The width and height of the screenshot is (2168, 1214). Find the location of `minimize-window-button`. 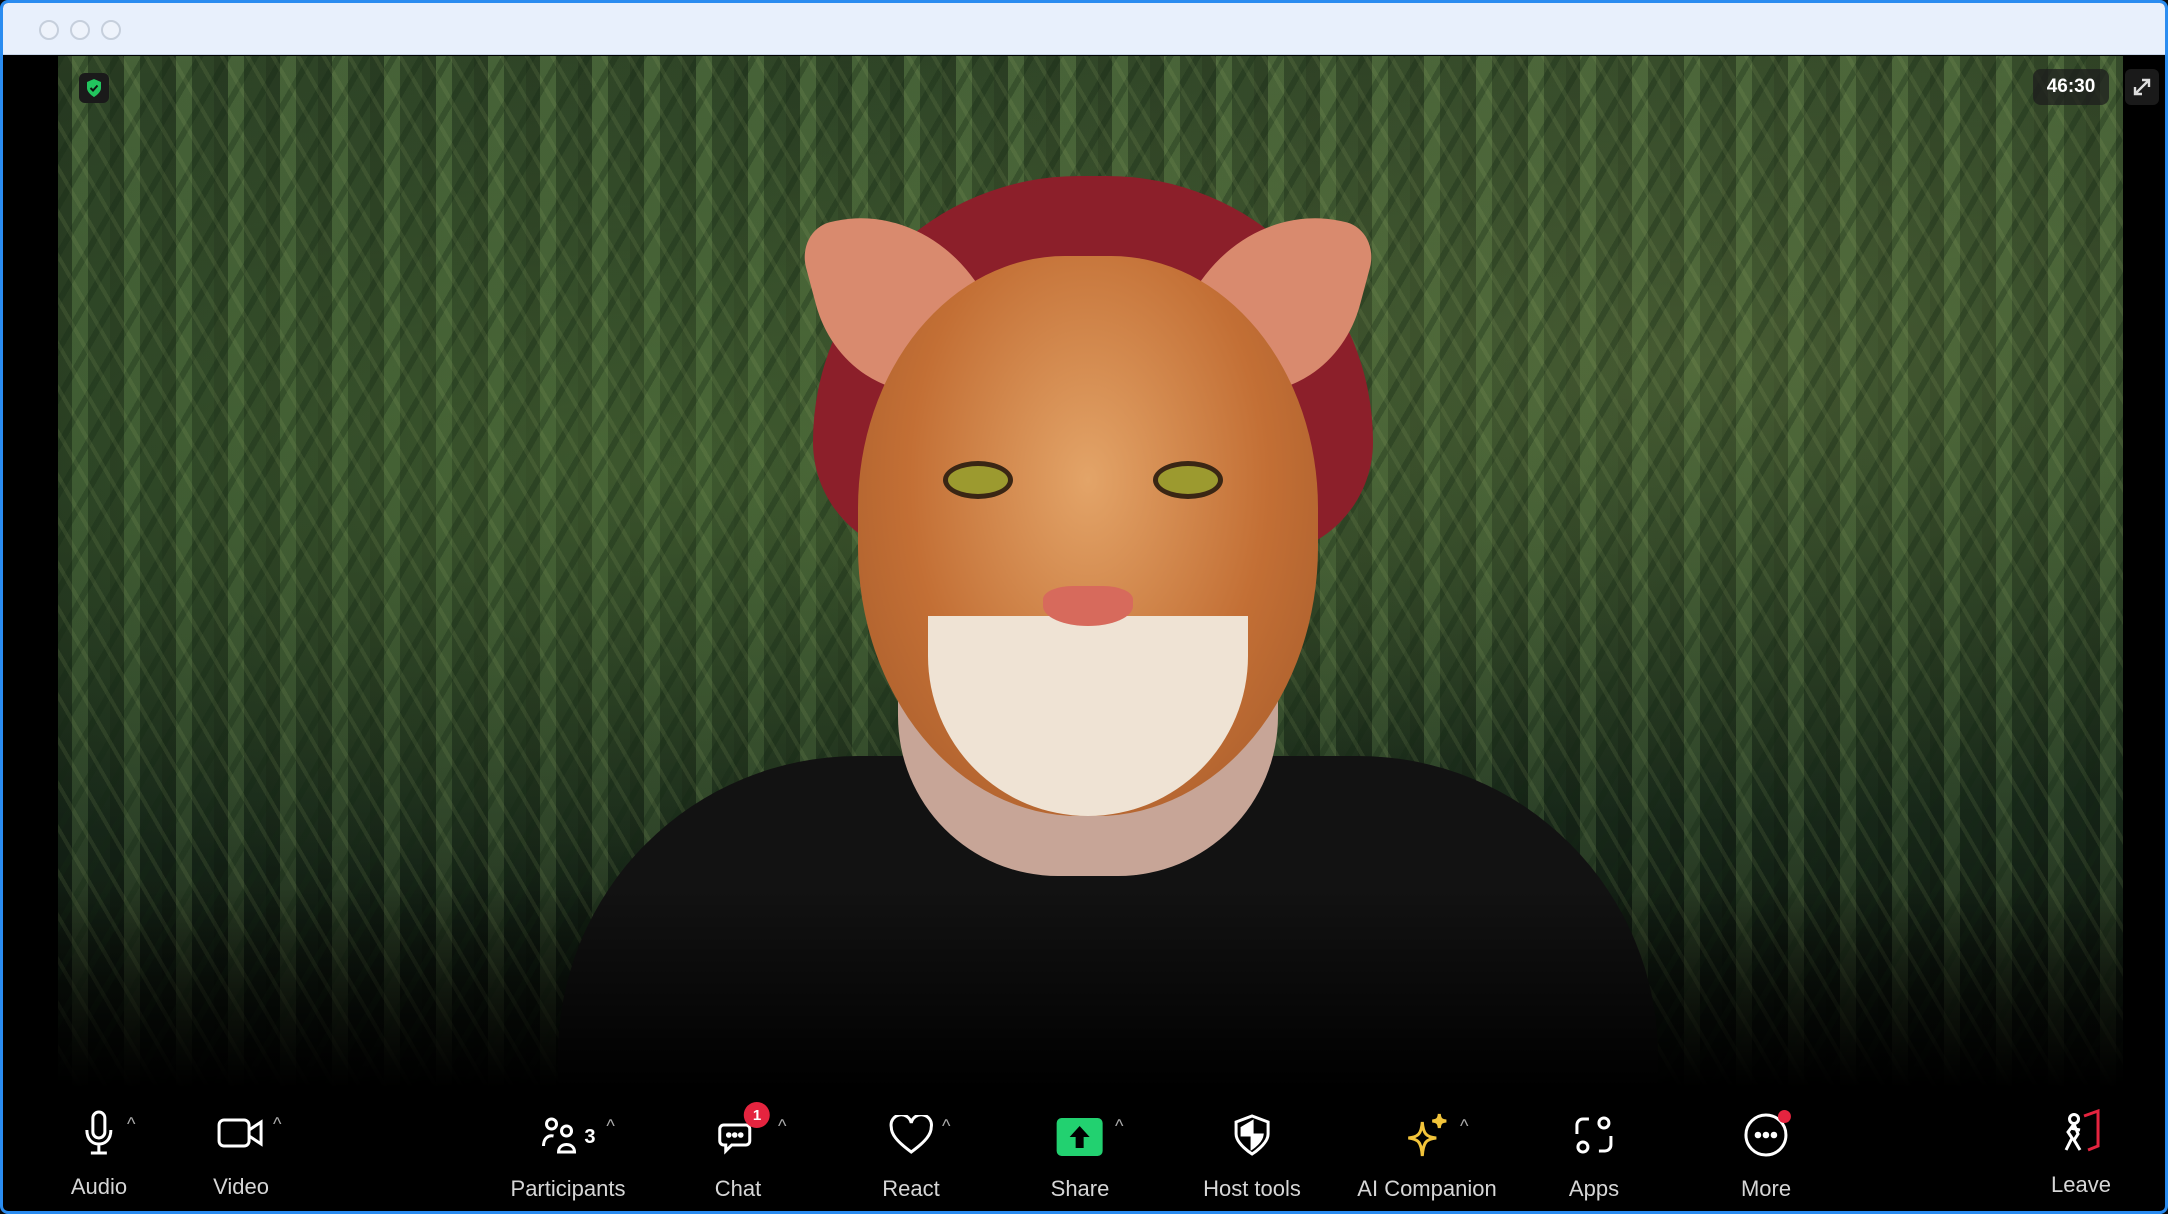

minimize-window-button is located at coordinates (80, 30).